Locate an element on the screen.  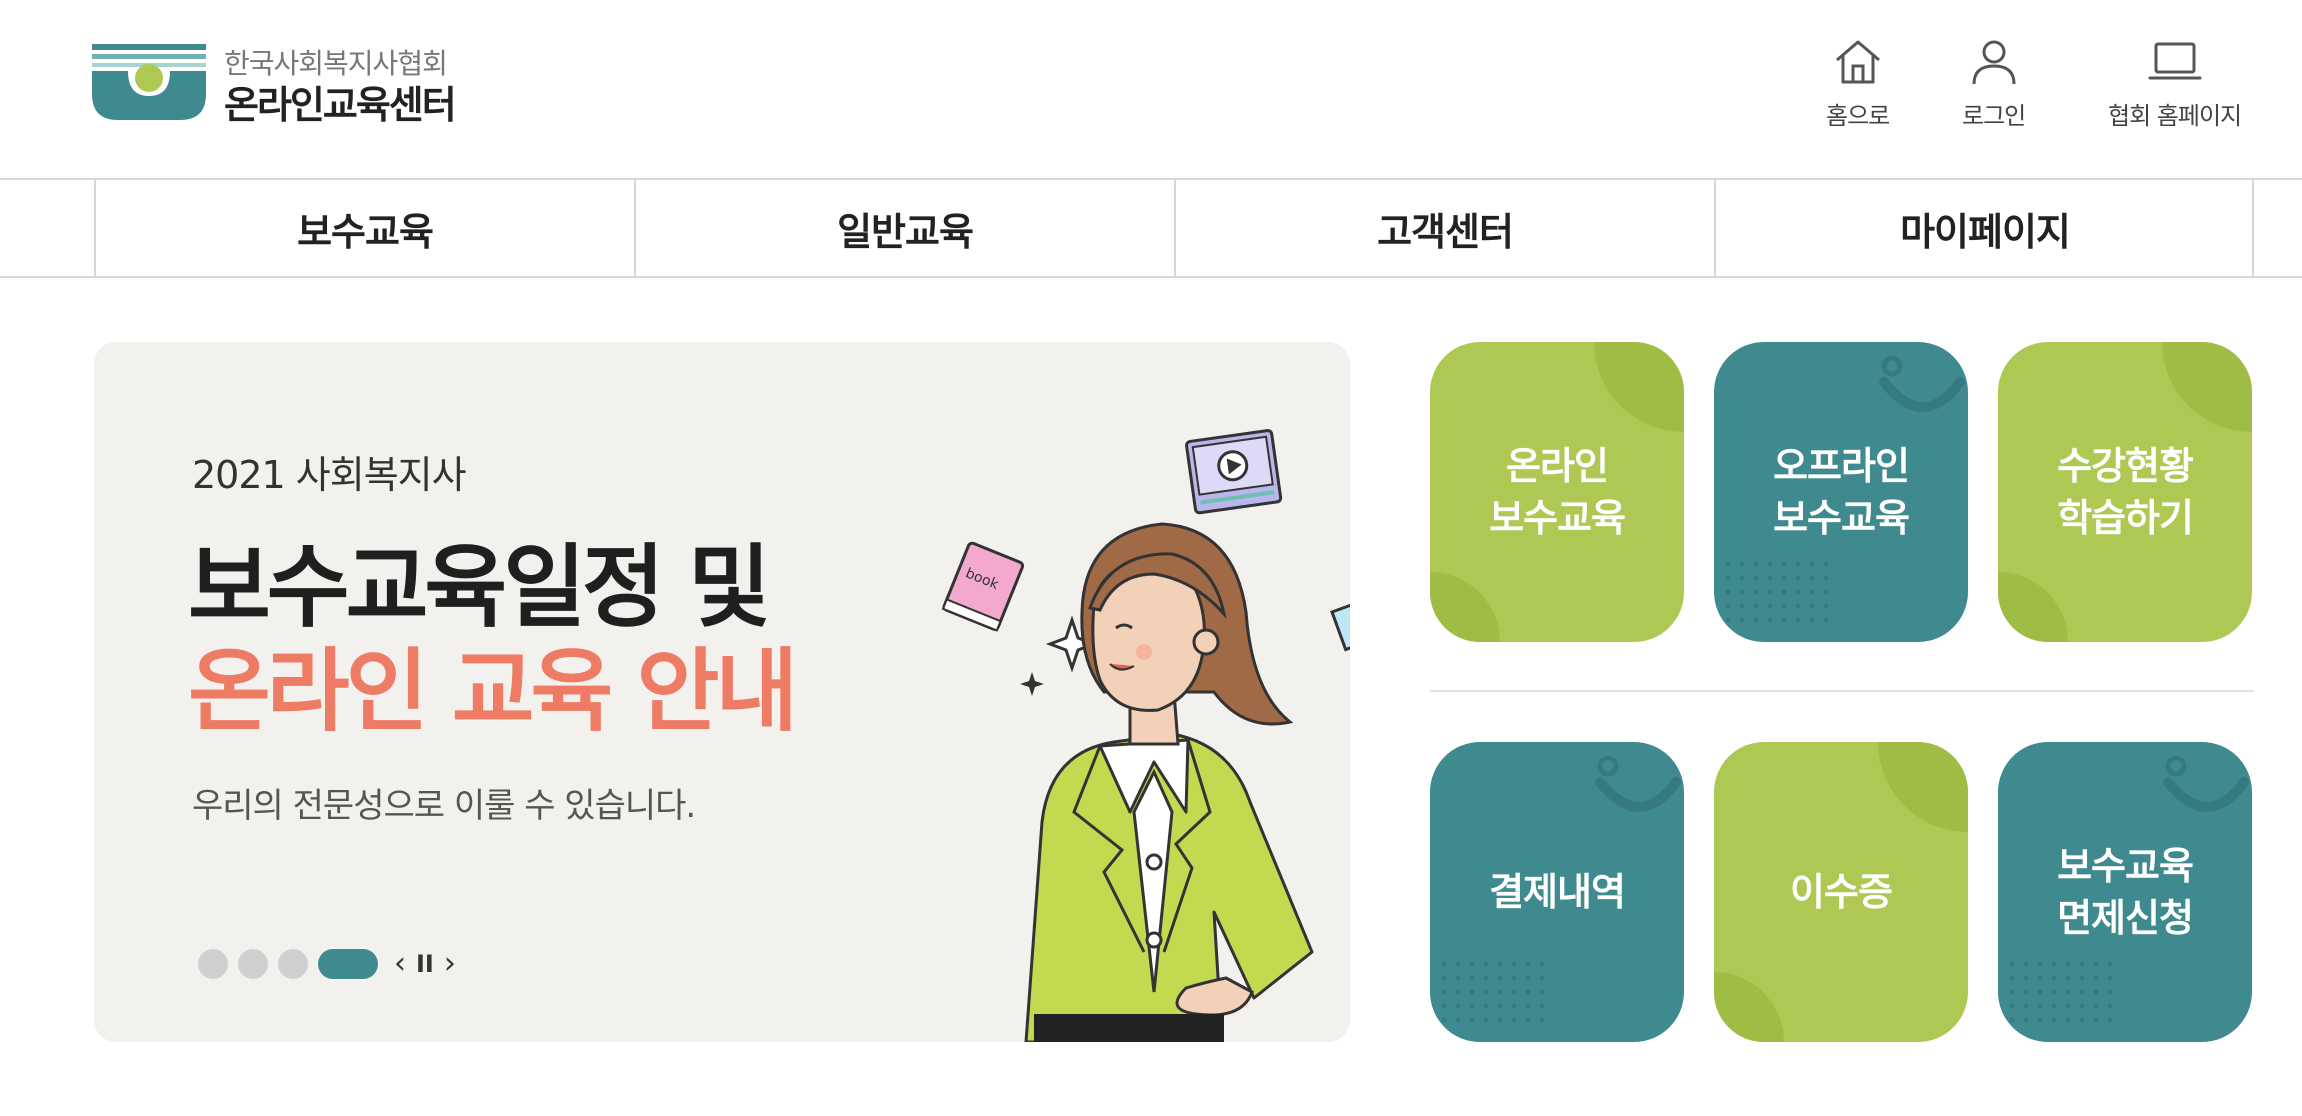
pause-slide-button: II is located at coordinates (425, 964).